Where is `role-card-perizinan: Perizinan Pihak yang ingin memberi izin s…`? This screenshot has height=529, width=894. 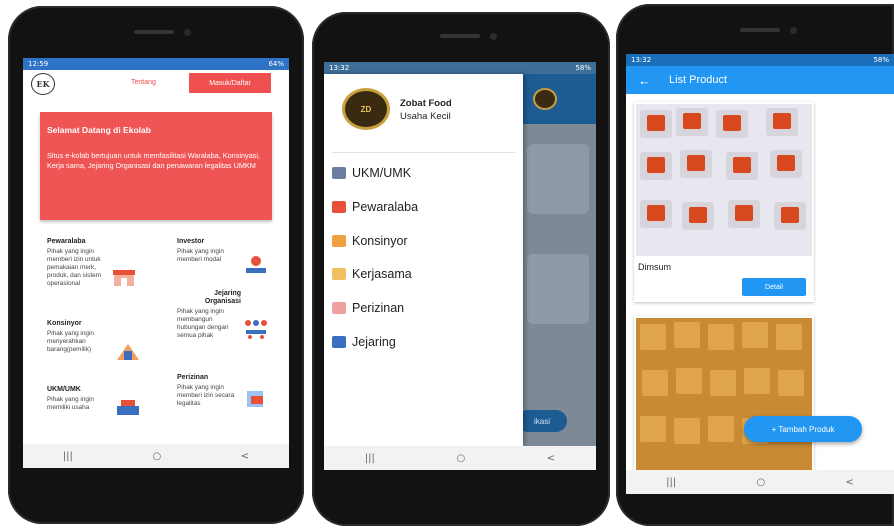
role-card-perizinan: Perizinan Pihak yang ingin memberi izin s… is located at coordinates (209, 391).